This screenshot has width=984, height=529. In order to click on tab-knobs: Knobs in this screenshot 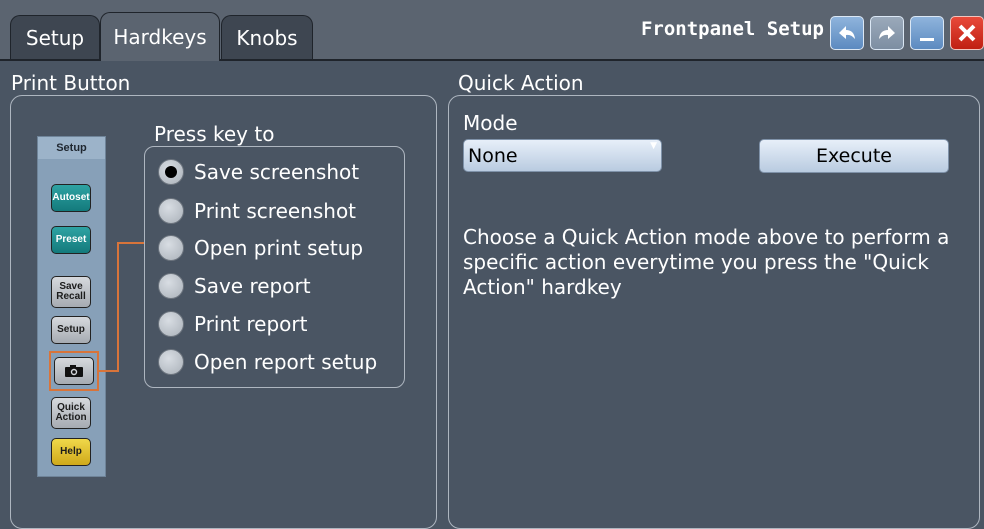, I will do `click(267, 37)`.